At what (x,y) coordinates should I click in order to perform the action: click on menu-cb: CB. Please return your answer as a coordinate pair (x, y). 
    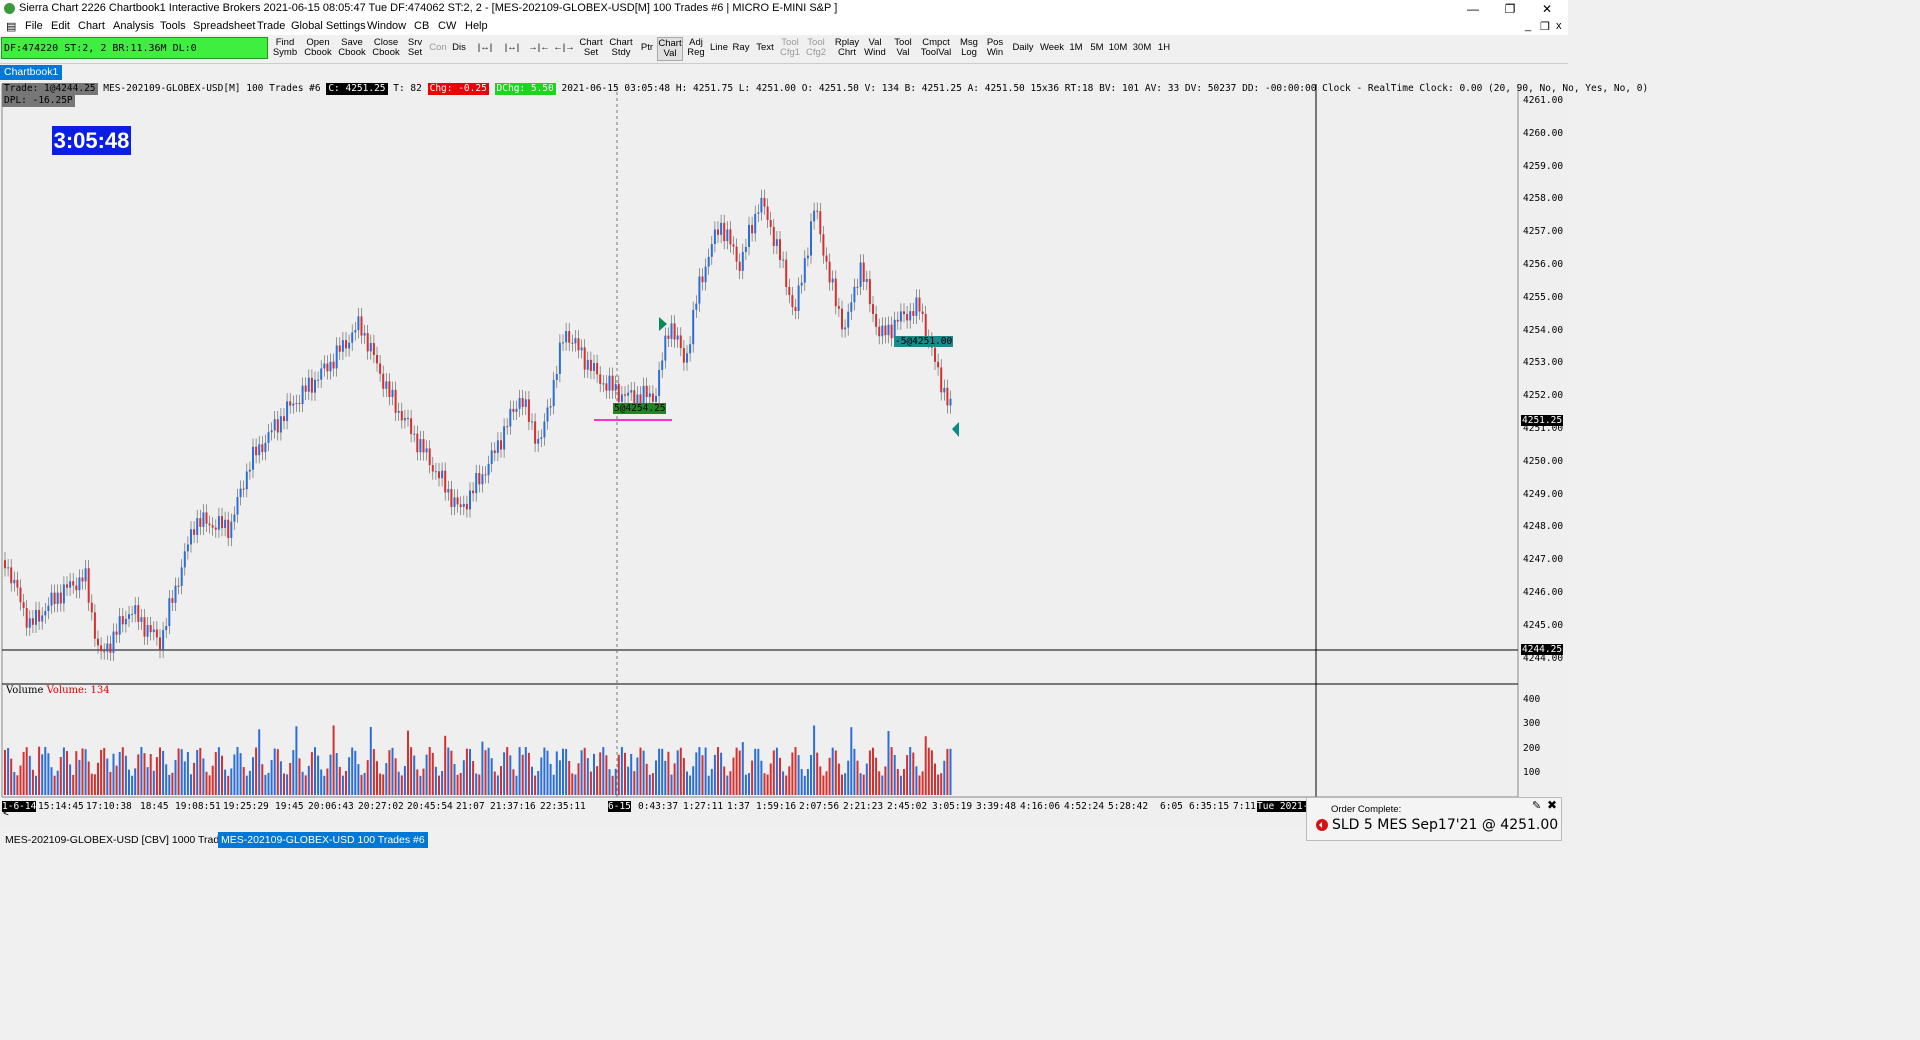
    Looking at the image, I should click on (421, 26).